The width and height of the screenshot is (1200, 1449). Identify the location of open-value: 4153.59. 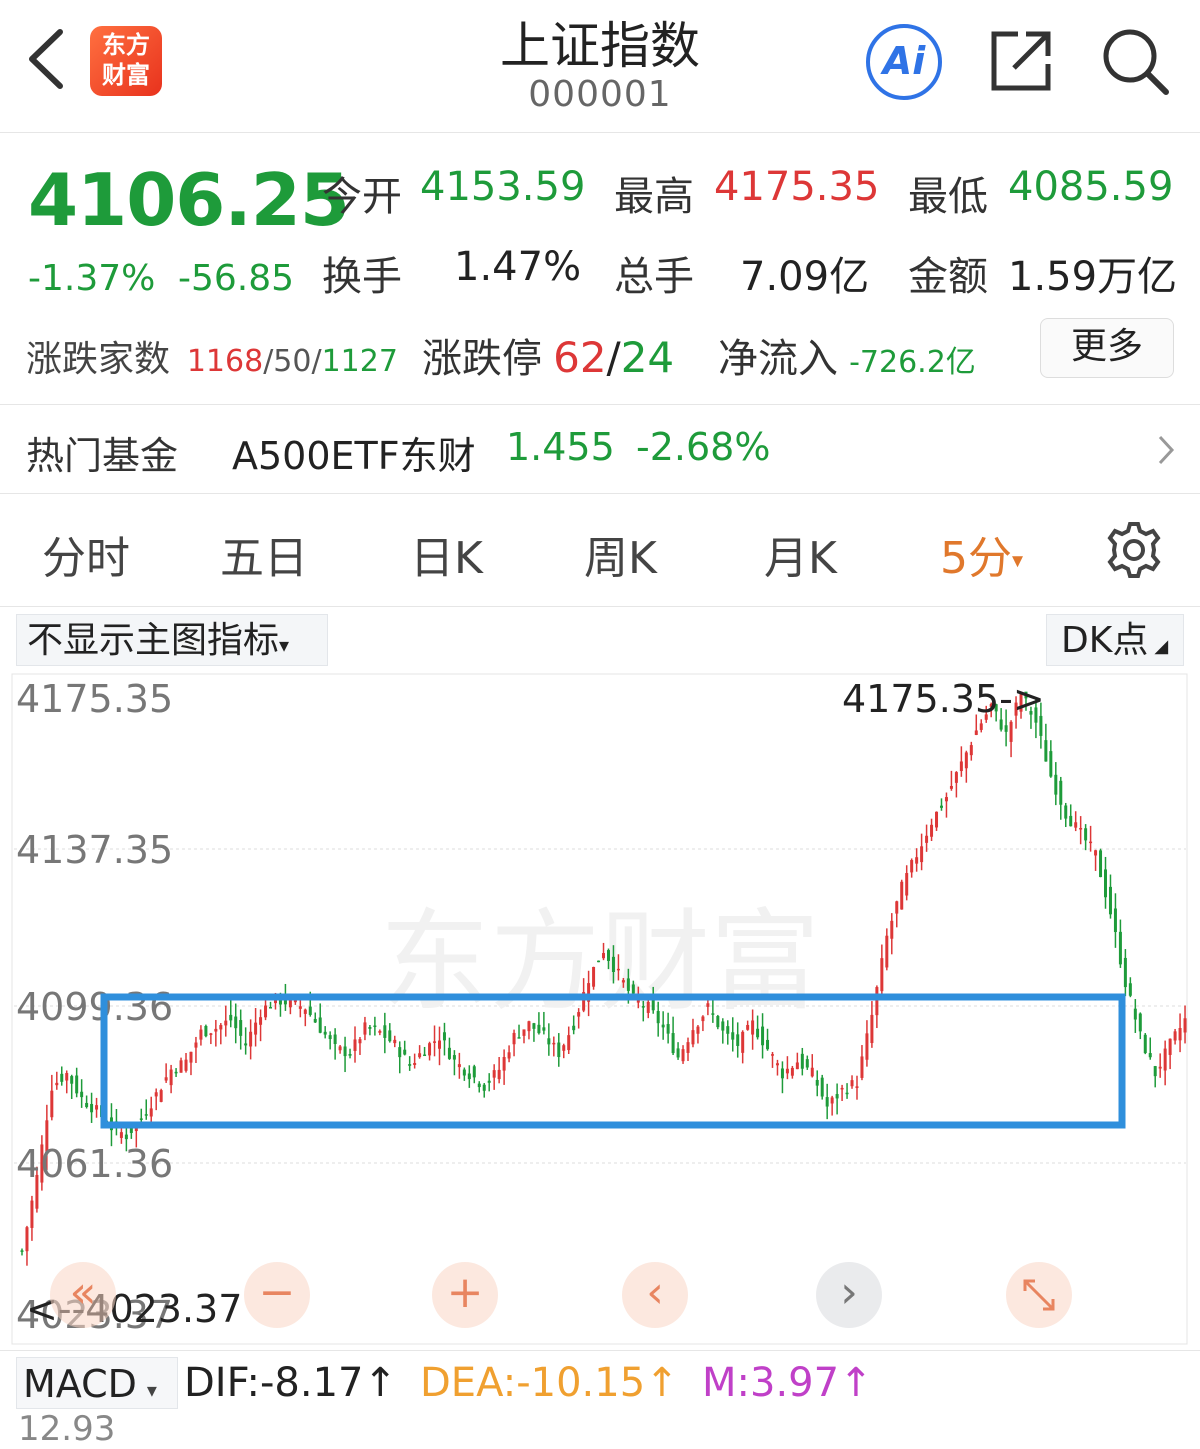
(503, 187).